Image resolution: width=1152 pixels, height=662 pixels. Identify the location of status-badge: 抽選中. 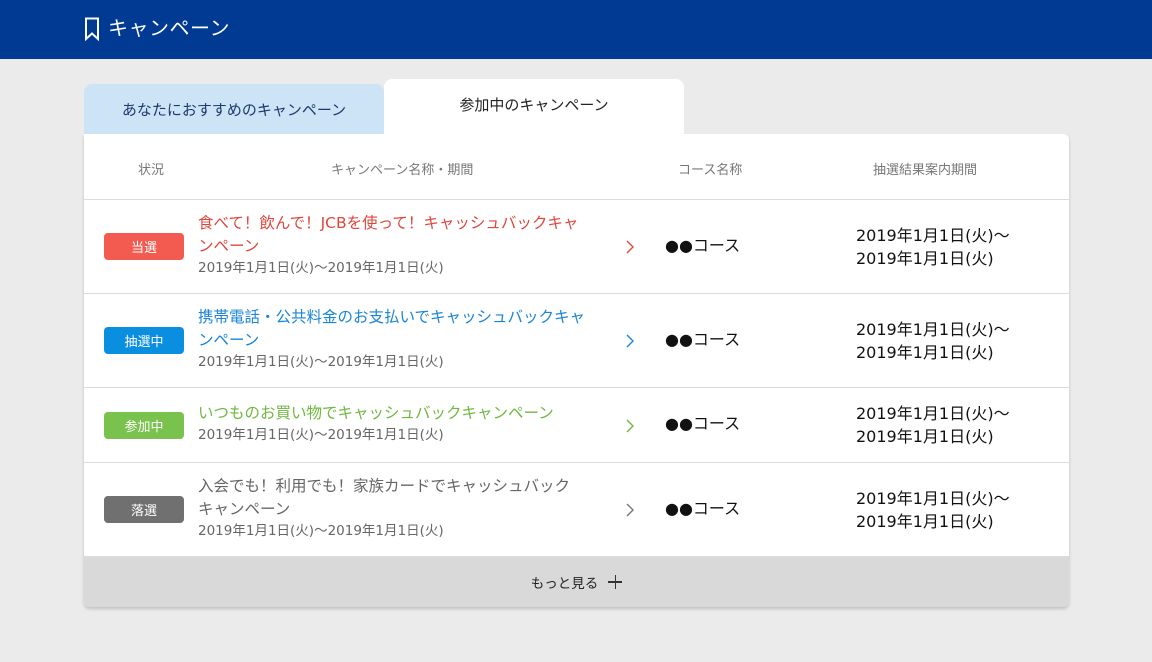
(144, 340).